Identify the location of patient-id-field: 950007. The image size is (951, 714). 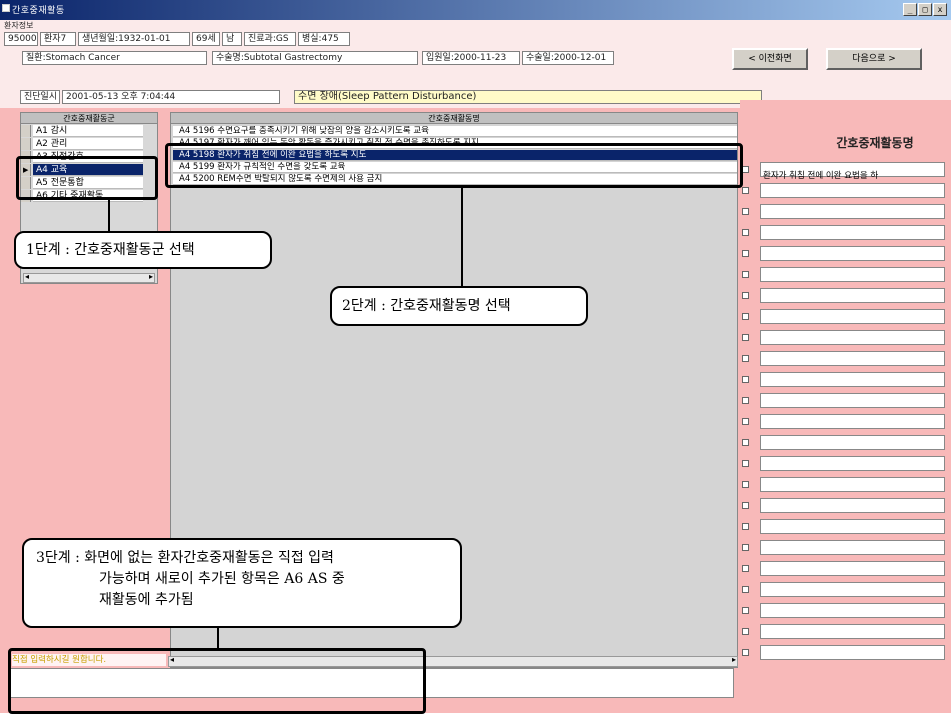
(21, 39).